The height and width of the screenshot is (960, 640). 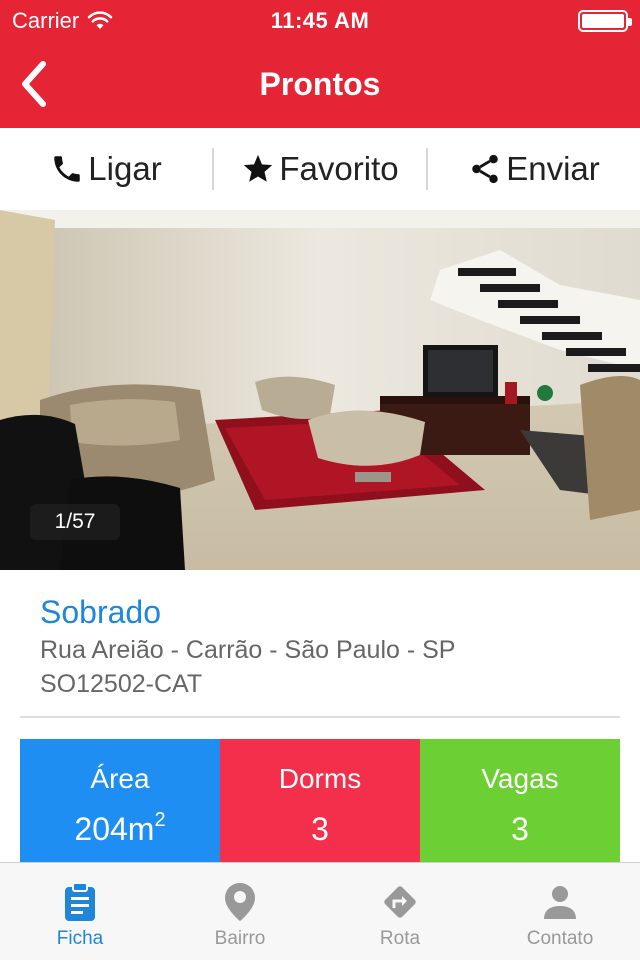 I want to click on favorite-button: Favorito, so click(x=320, y=169).